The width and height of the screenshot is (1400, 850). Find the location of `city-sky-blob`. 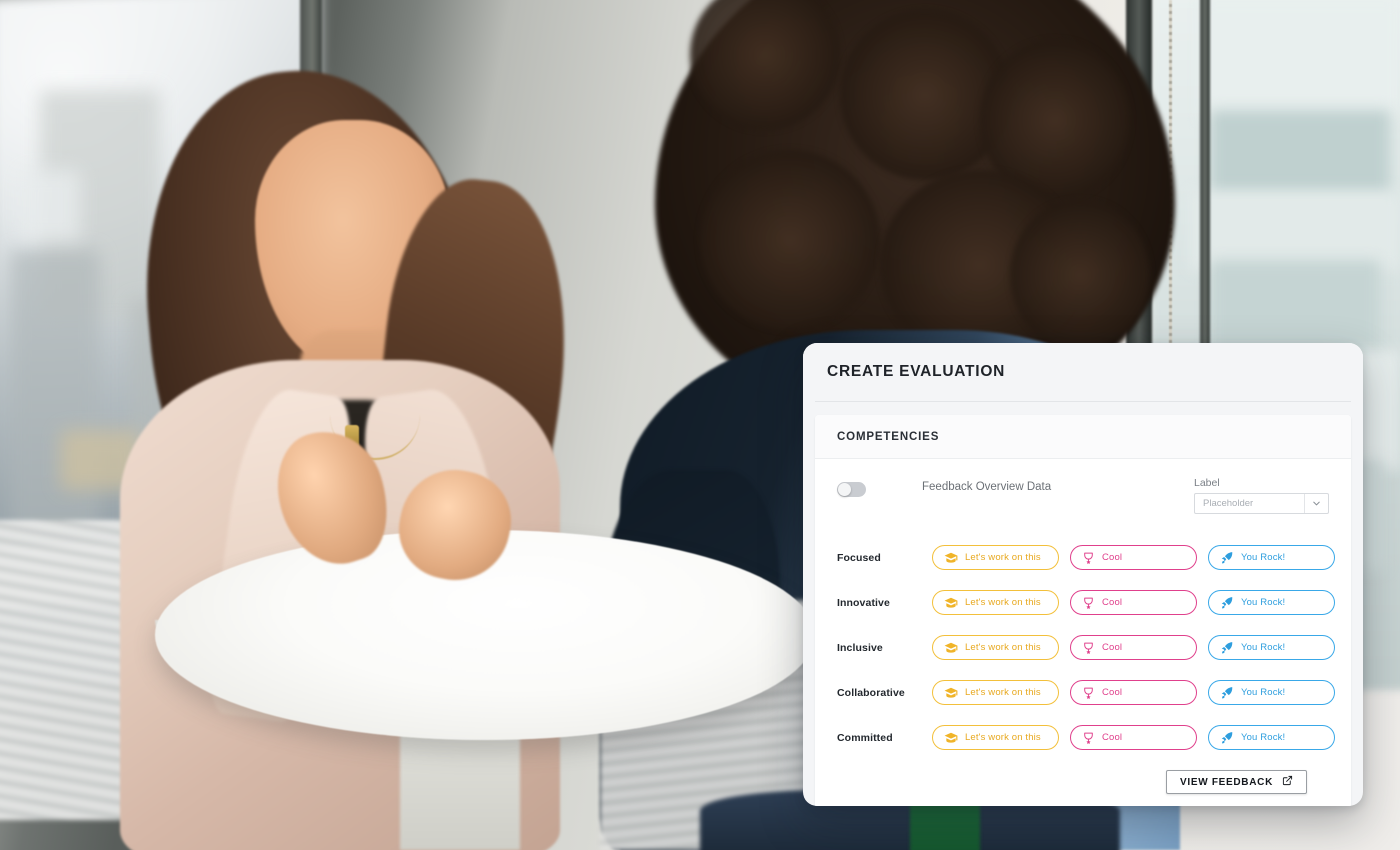

city-sky-blob is located at coordinates (50, 205).